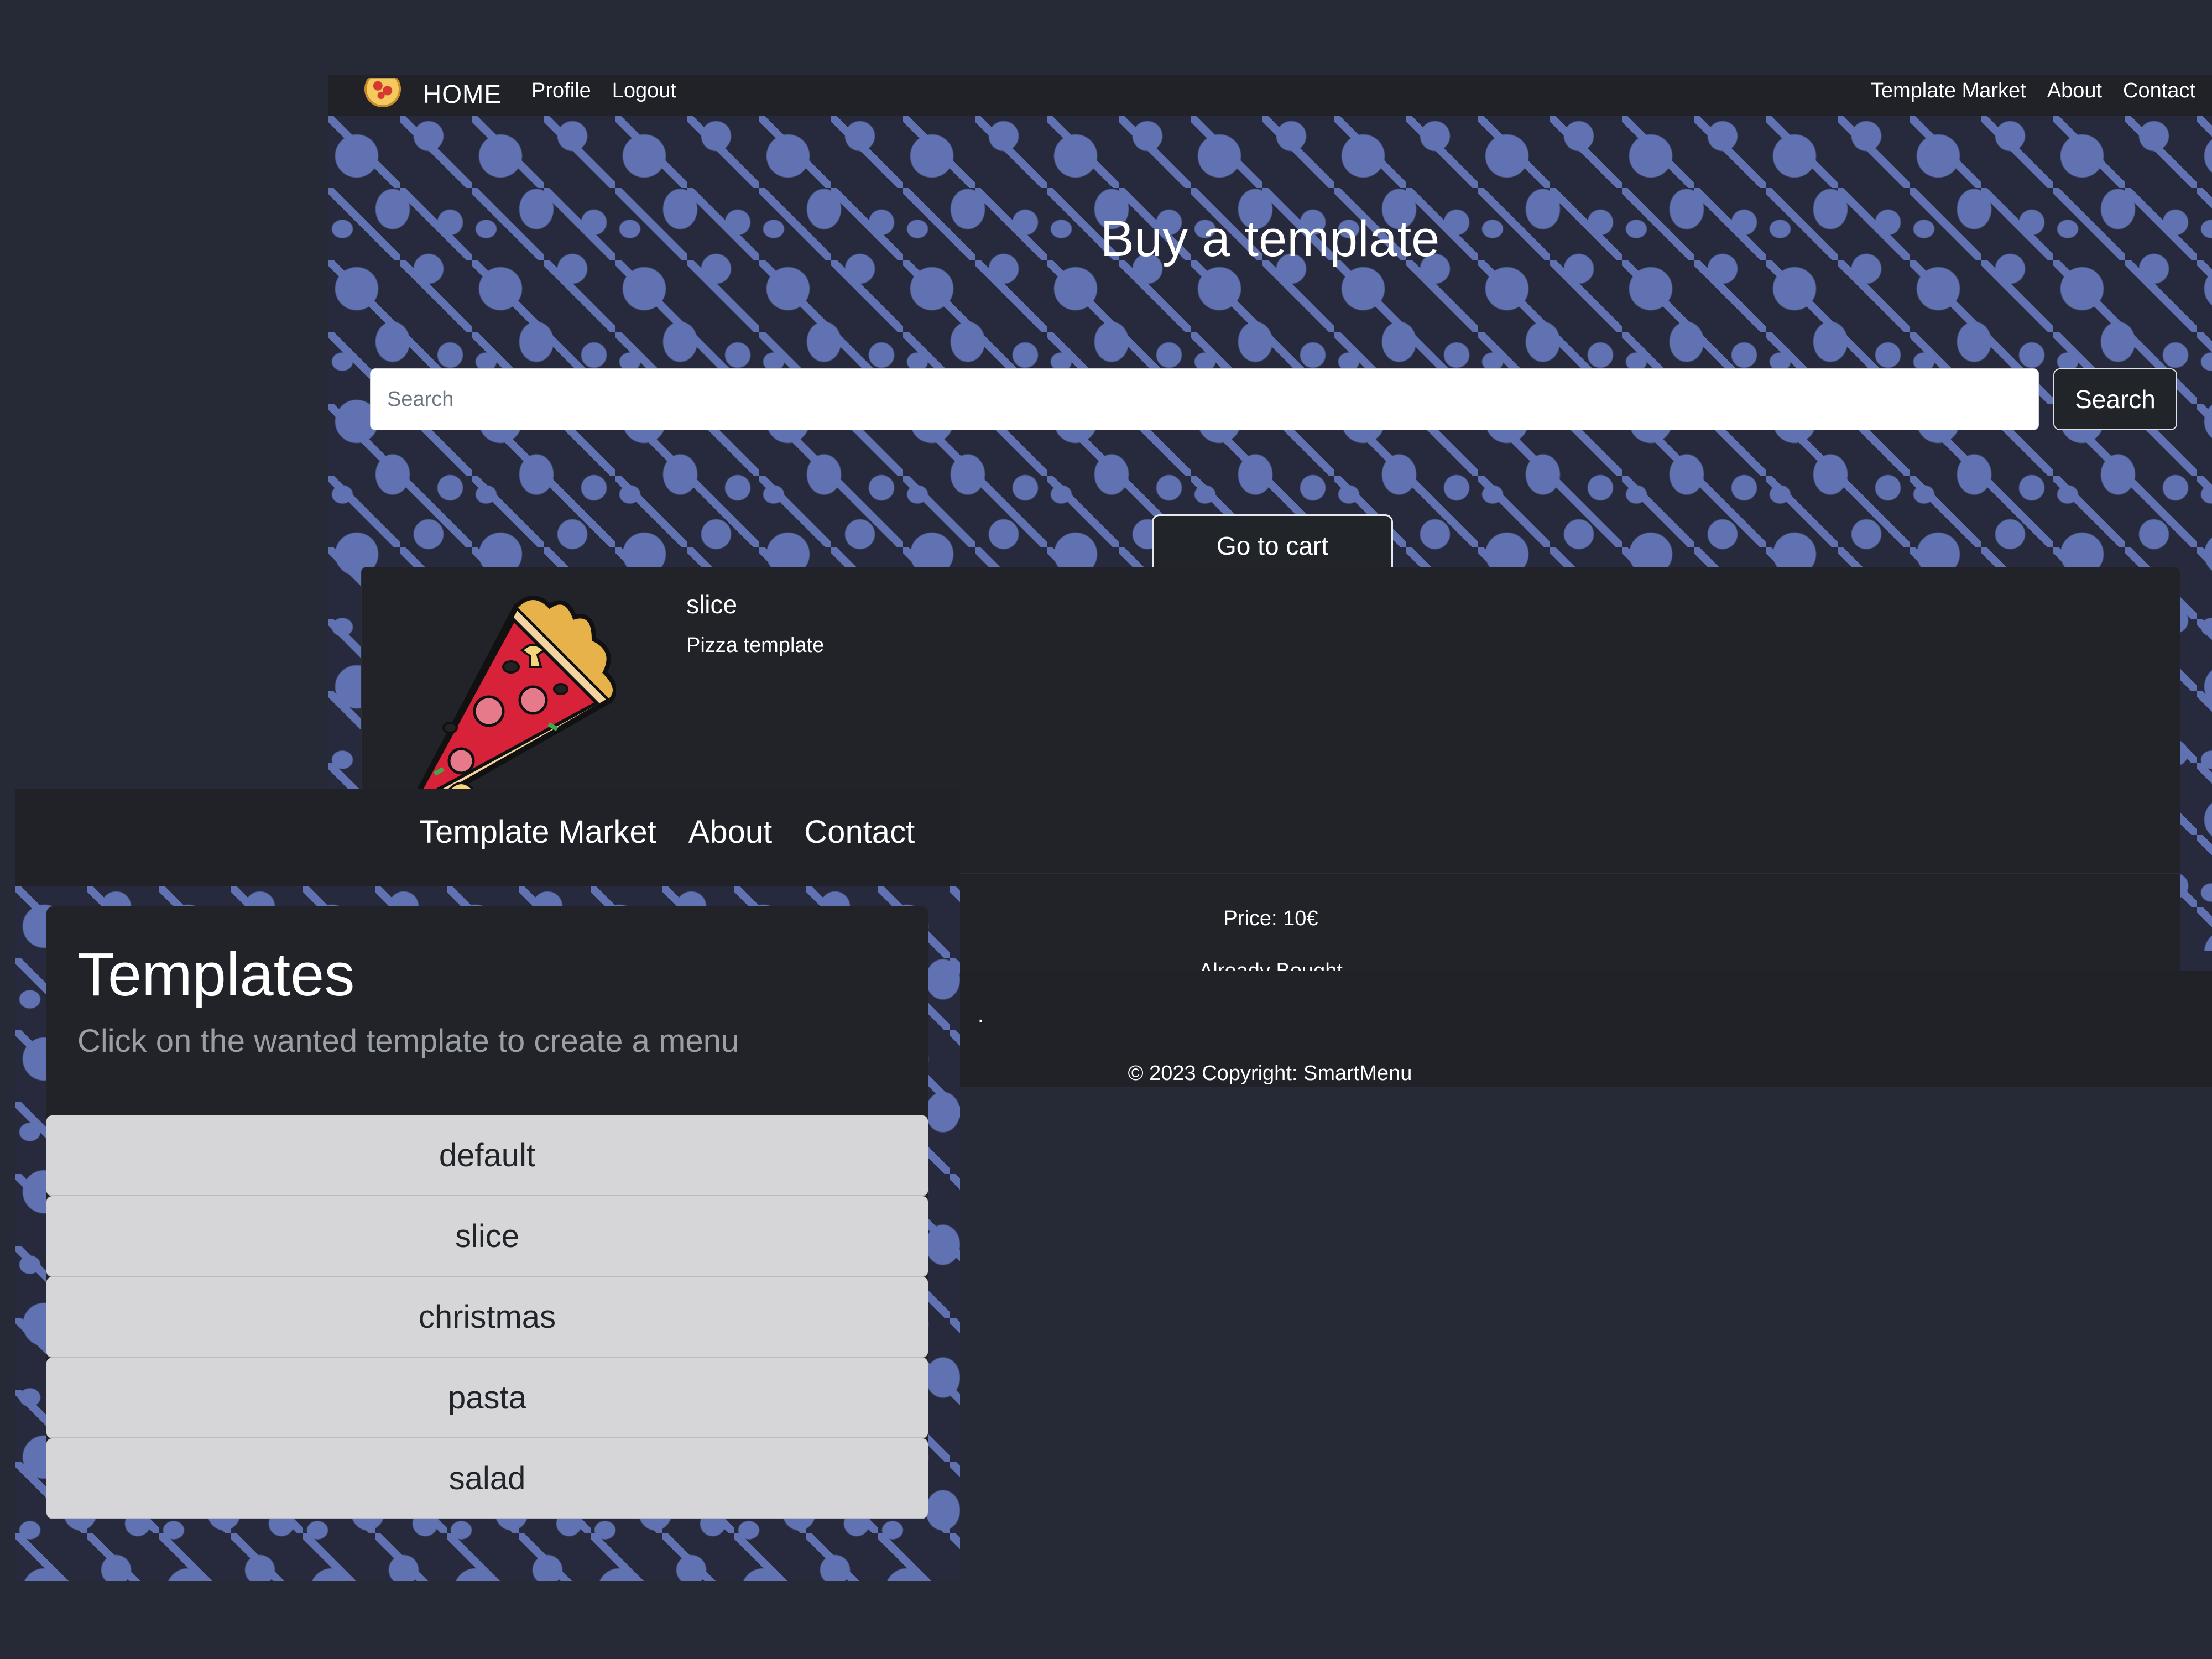 The height and width of the screenshot is (1659, 2212). What do you see at coordinates (538, 832) in the screenshot?
I see `overlay-nav-link-template-market: Template Market` at bounding box center [538, 832].